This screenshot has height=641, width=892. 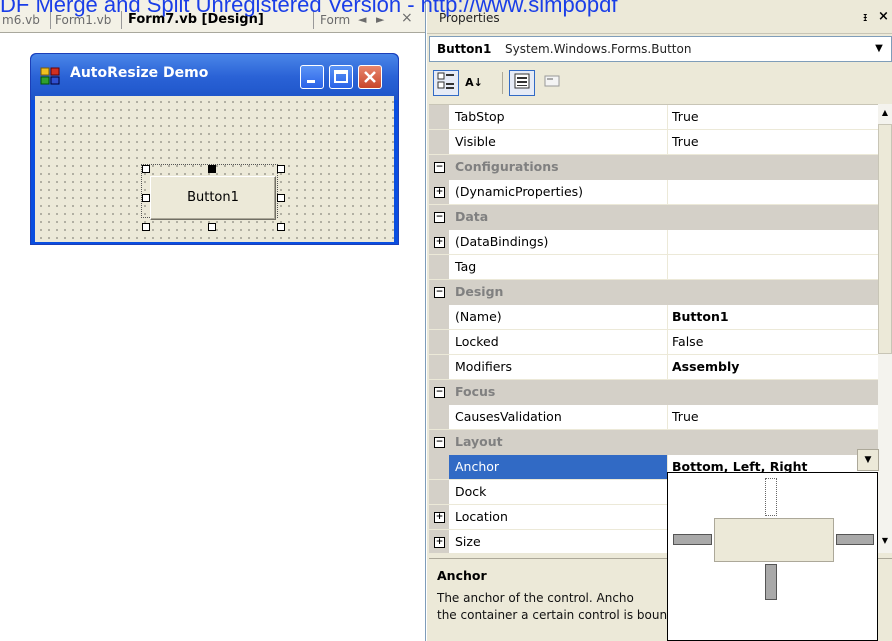 What do you see at coordinates (312, 77) in the screenshot?
I see `minimize-button` at bounding box center [312, 77].